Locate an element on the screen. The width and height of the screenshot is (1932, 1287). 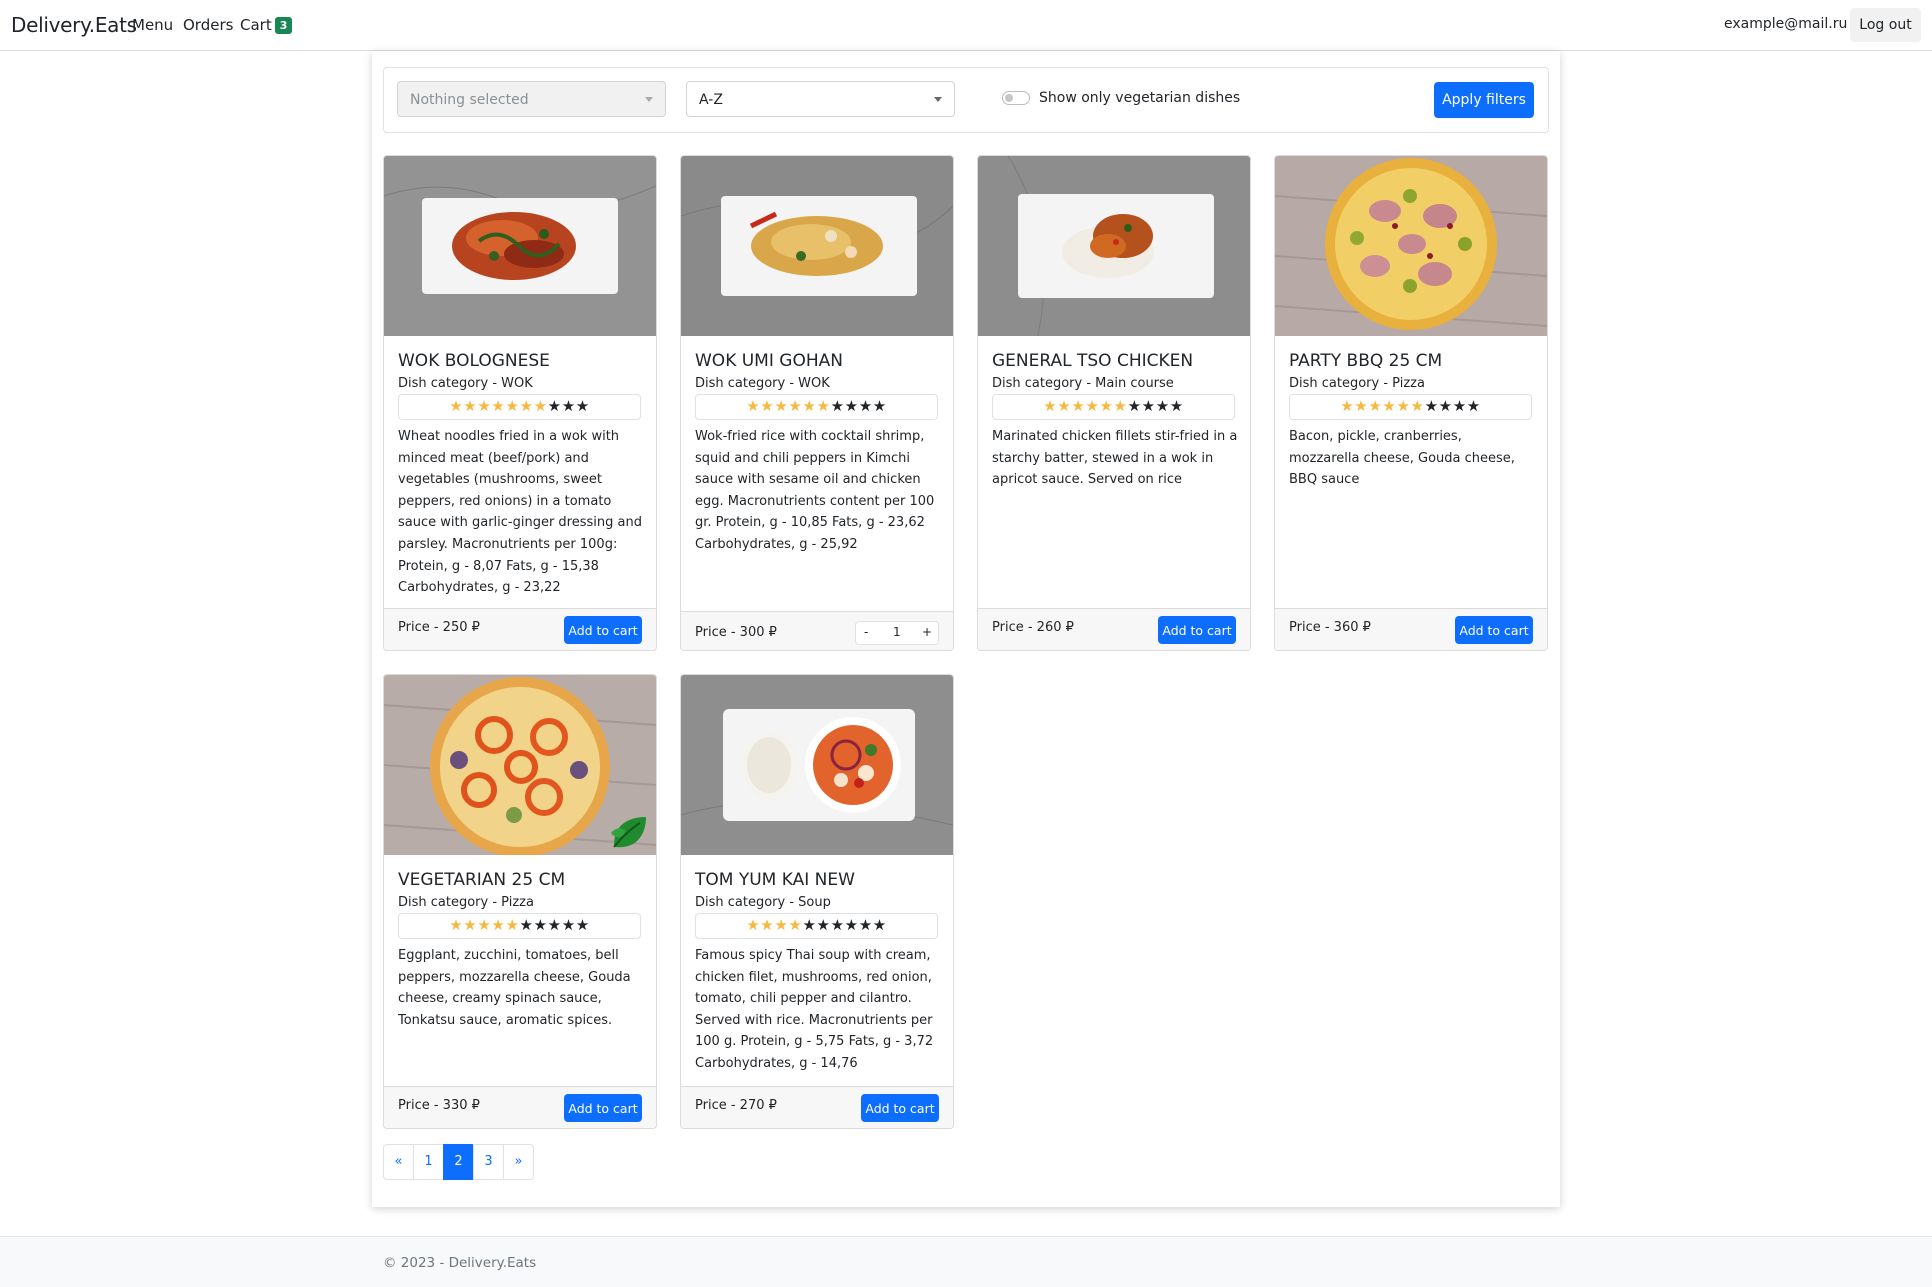
logout-button: Log out is located at coordinates (1885, 25).